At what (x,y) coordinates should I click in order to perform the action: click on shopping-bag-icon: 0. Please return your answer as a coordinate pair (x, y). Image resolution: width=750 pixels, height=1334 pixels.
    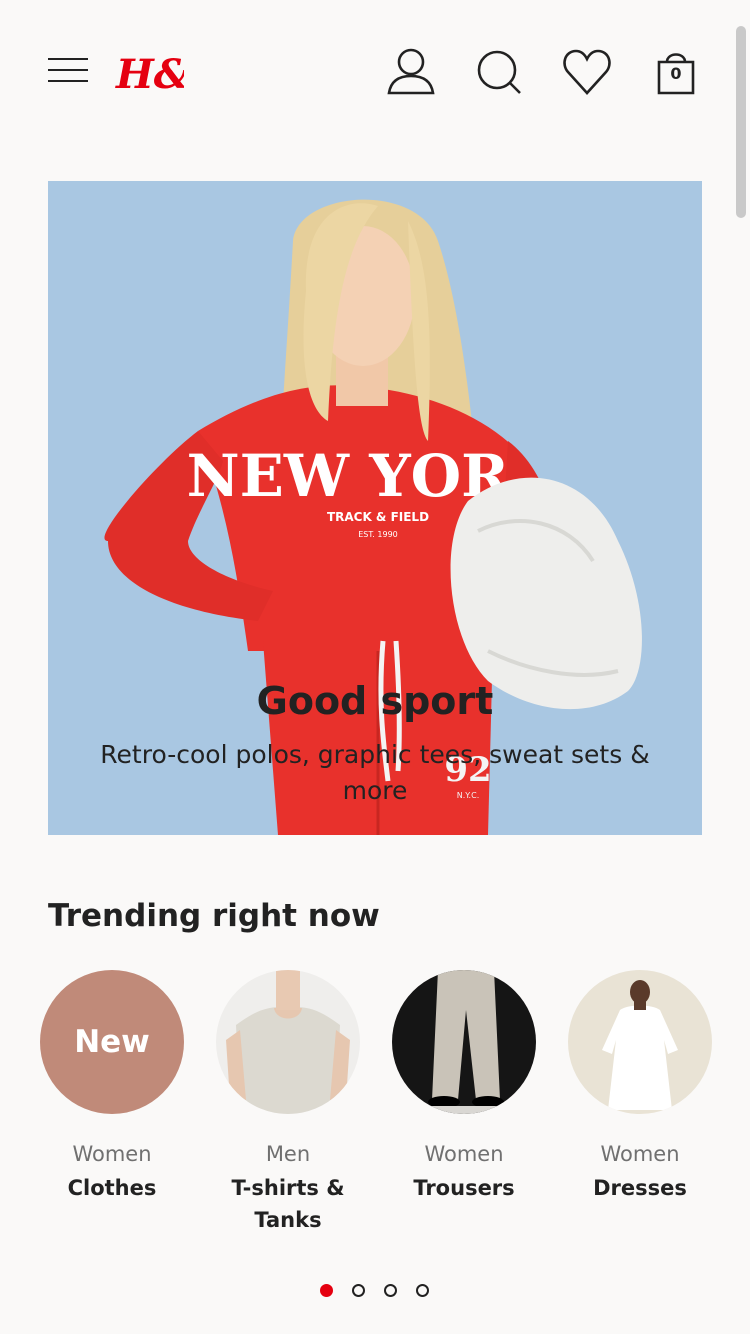
    Looking at the image, I should click on (676, 72).